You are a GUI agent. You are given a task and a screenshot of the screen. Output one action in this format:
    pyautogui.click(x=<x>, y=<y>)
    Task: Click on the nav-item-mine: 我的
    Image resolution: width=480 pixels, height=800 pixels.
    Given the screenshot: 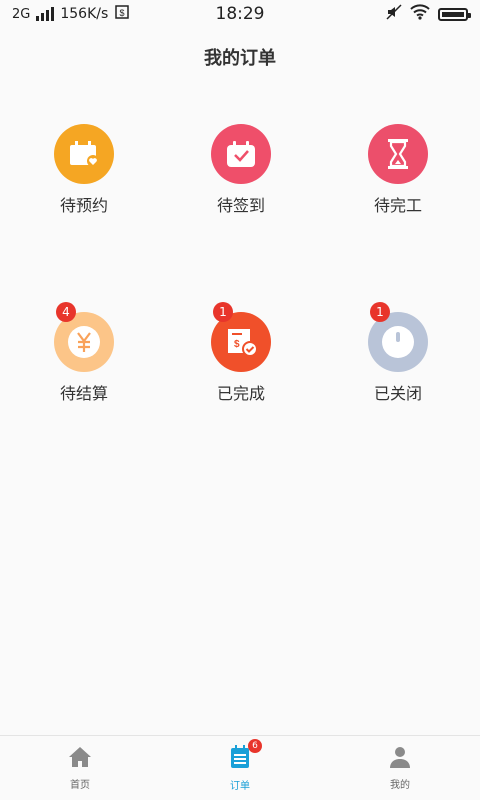 What is the action you would take?
    pyautogui.click(x=400, y=768)
    